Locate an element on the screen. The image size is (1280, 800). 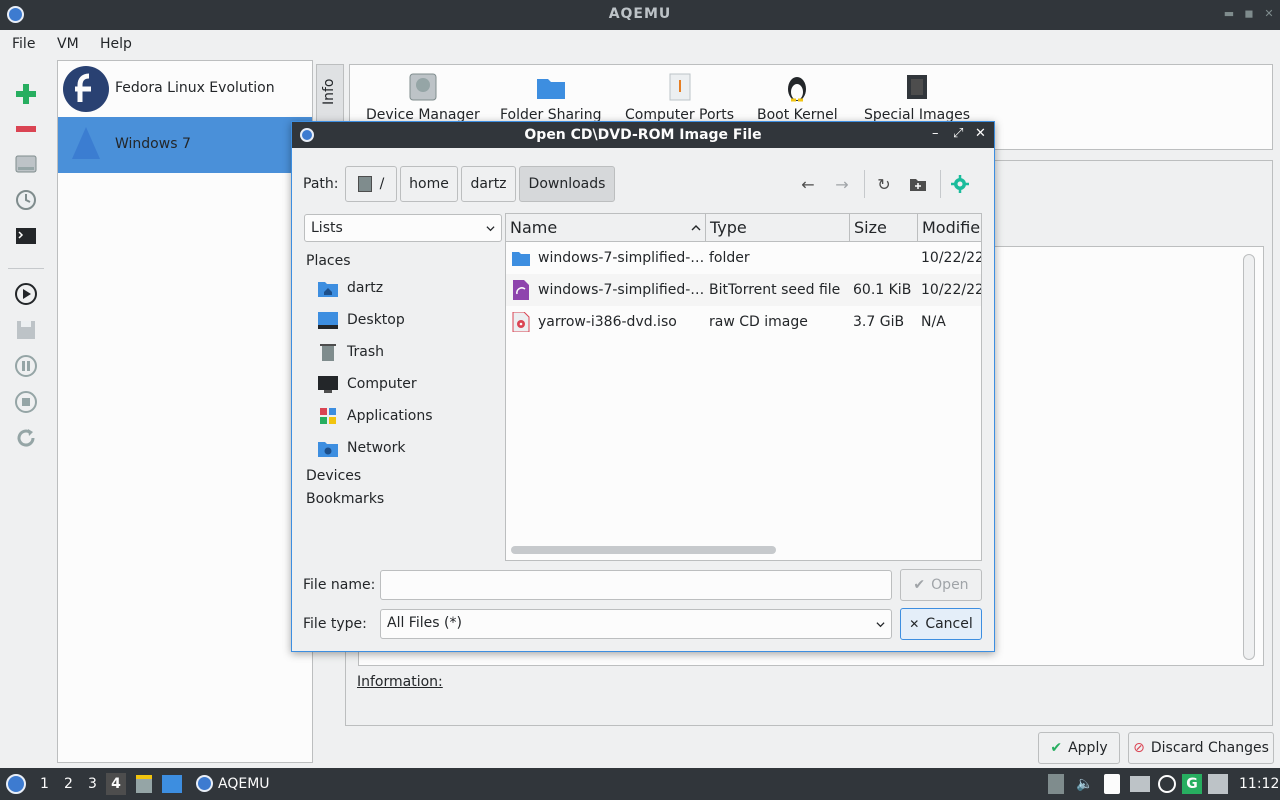
workspace-1: 1 is located at coordinates (44, 784).